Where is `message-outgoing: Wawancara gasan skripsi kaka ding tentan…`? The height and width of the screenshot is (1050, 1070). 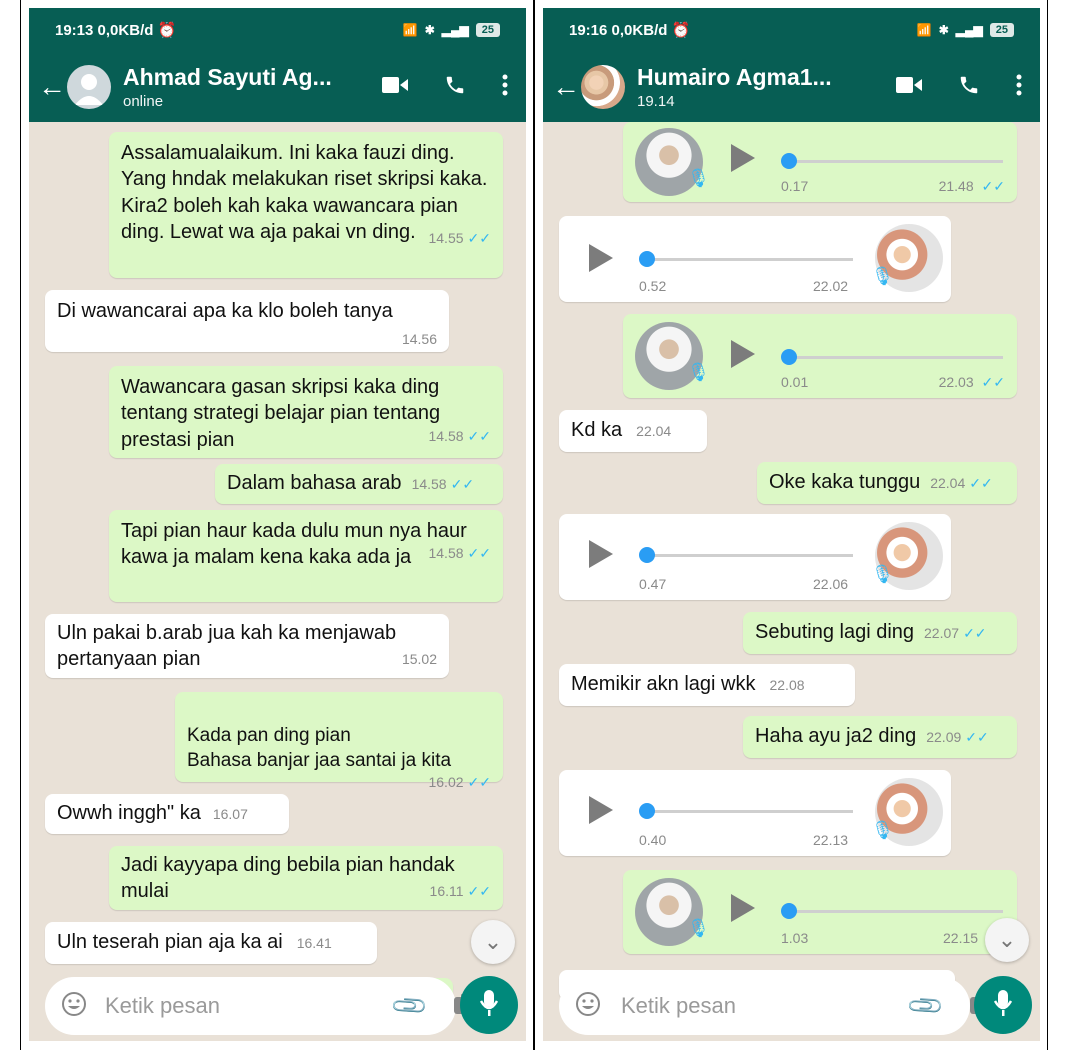
message-outgoing: Wawancara gasan skripsi kaka ding tentan… is located at coordinates (306, 412).